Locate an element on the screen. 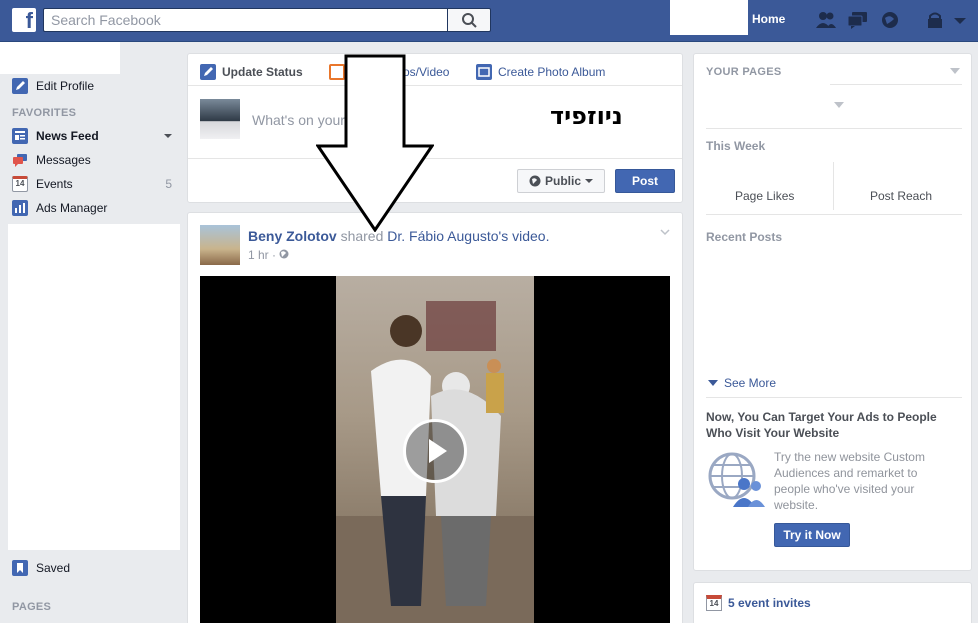 This screenshot has width=978, height=623. sidebar-item-label: Saved is located at coordinates (53, 568).